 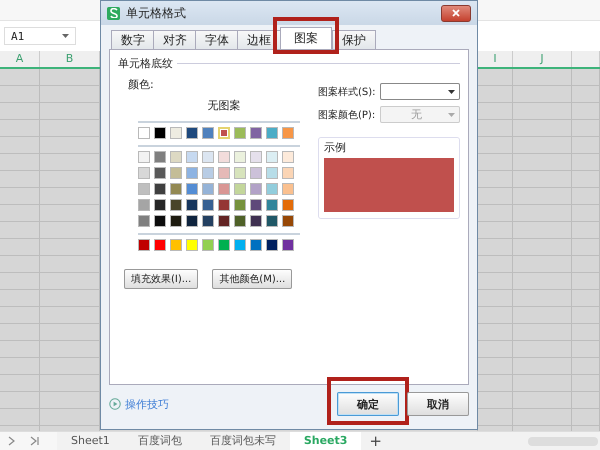 I want to click on tab: 保护, so click(x=354, y=39).